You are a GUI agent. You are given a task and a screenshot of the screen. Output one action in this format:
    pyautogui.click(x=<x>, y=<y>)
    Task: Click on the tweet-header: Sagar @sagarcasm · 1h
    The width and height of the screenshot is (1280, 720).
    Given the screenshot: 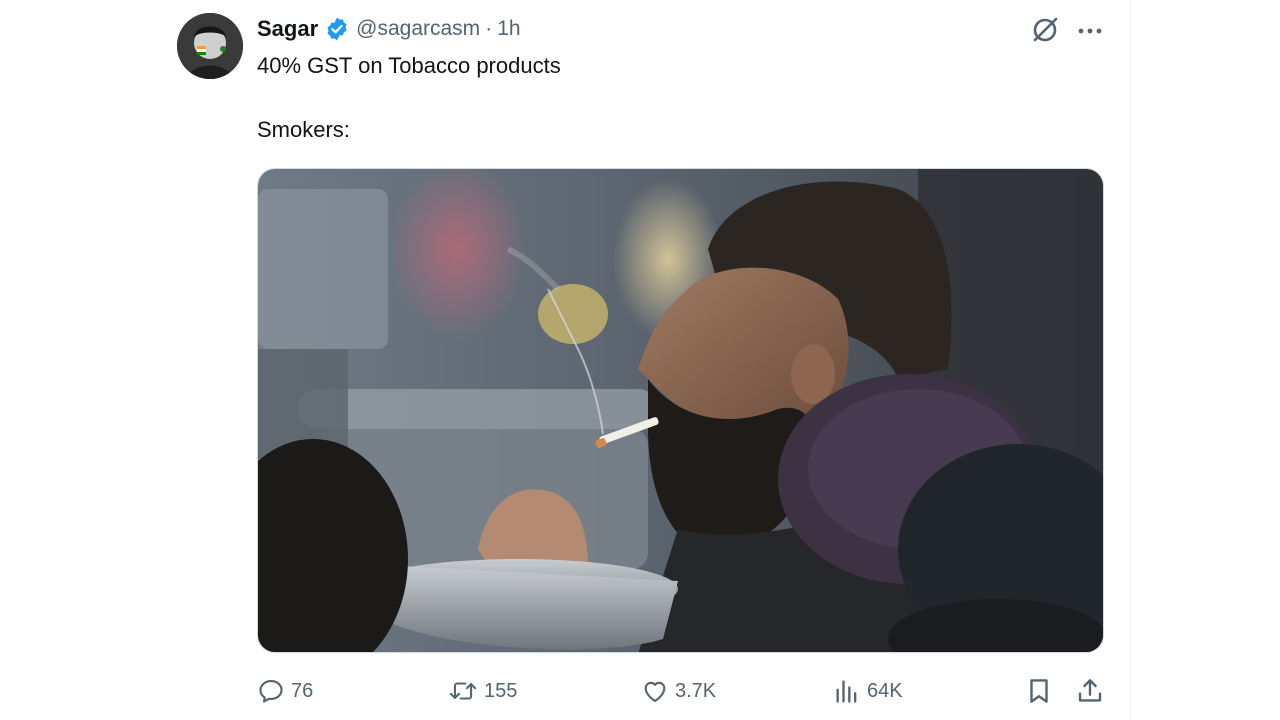 What is the action you would take?
    pyautogui.click(x=389, y=29)
    